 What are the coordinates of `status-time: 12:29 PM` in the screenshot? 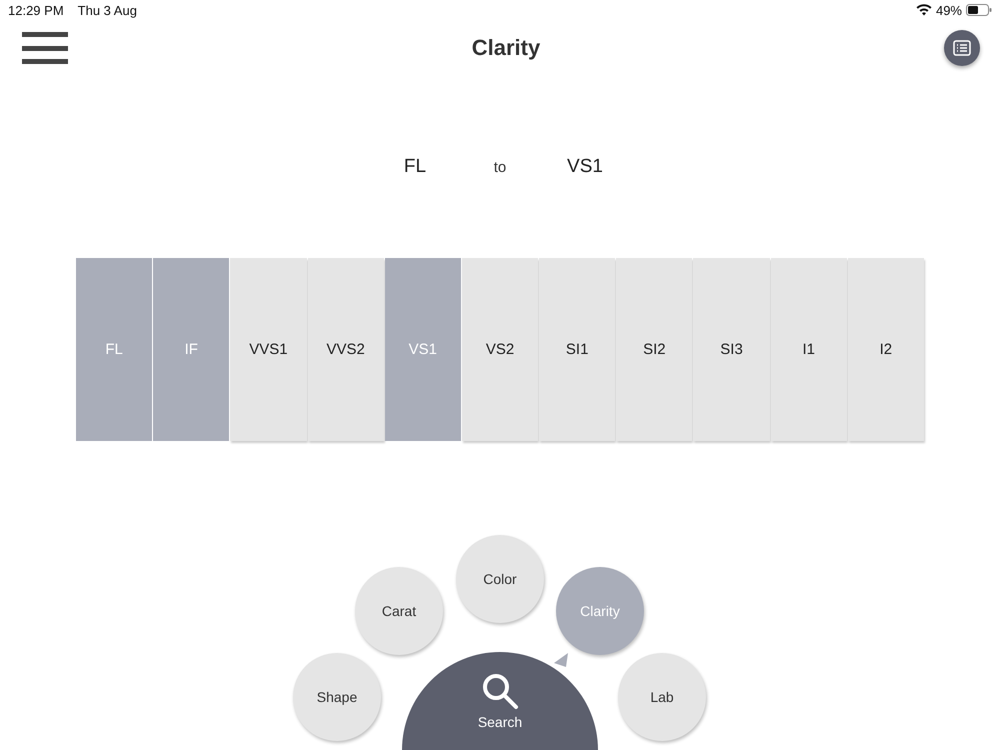 It's located at (36, 10).